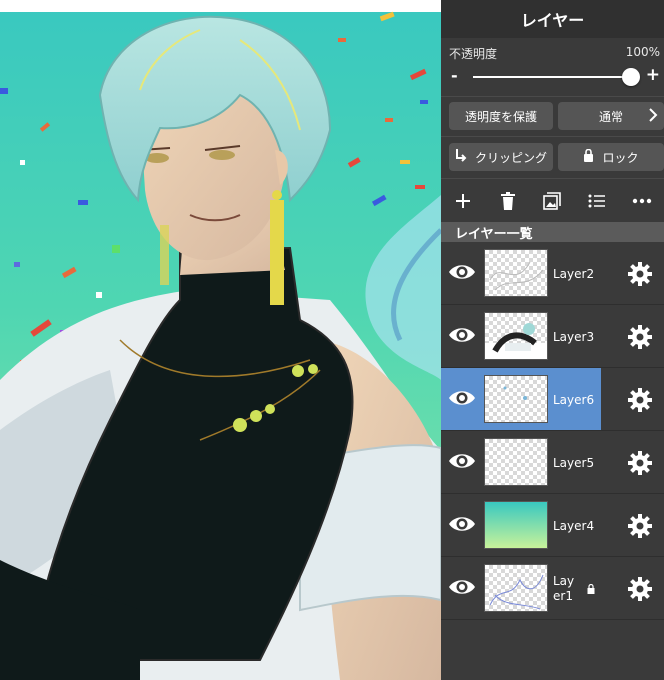 The width and height of the screenshot is (664, 680). I want to click on layer-list-header: レイヤー一覧, so click(552, 232).